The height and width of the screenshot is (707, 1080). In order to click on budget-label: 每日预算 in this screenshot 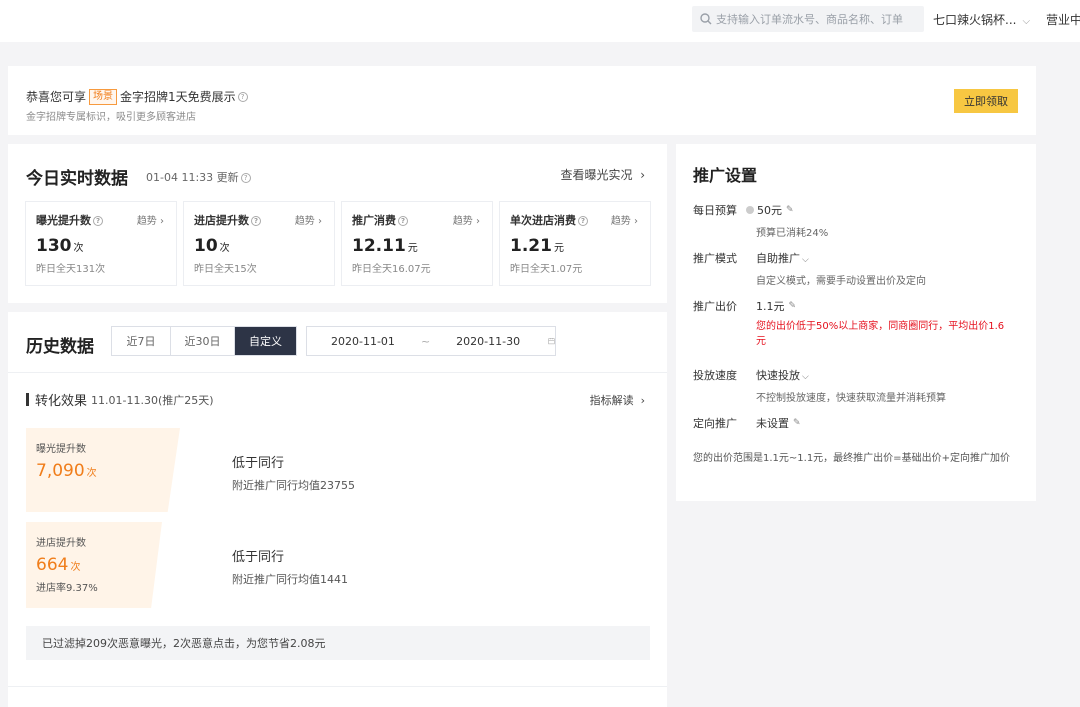, I will do `click(715, 210)`.